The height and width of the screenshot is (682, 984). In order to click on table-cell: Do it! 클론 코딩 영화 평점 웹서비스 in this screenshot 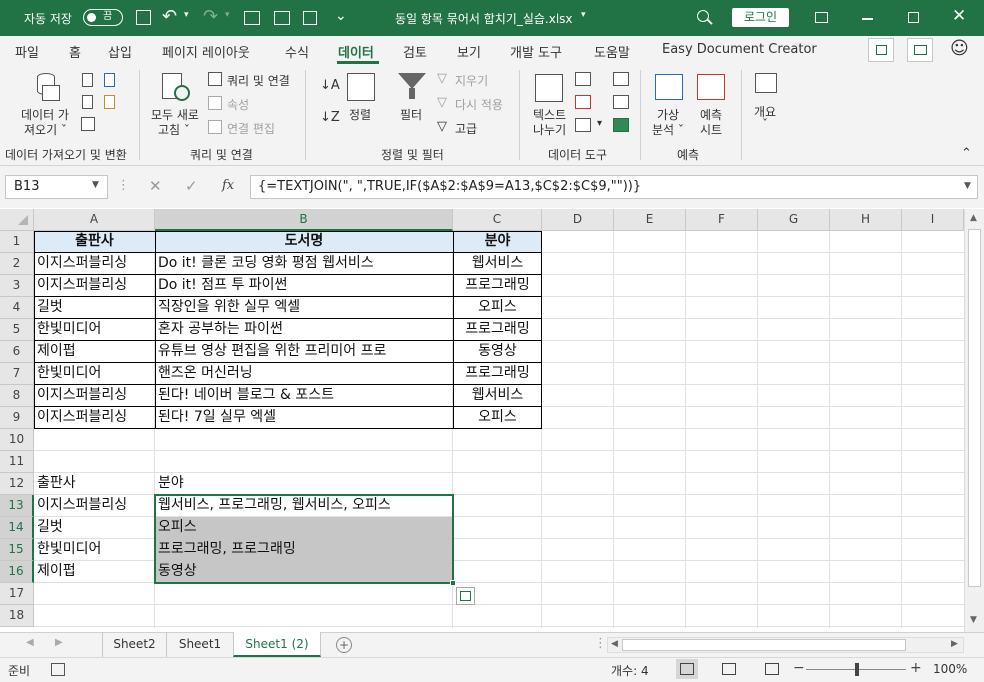, I will do `click(304, 264)`.